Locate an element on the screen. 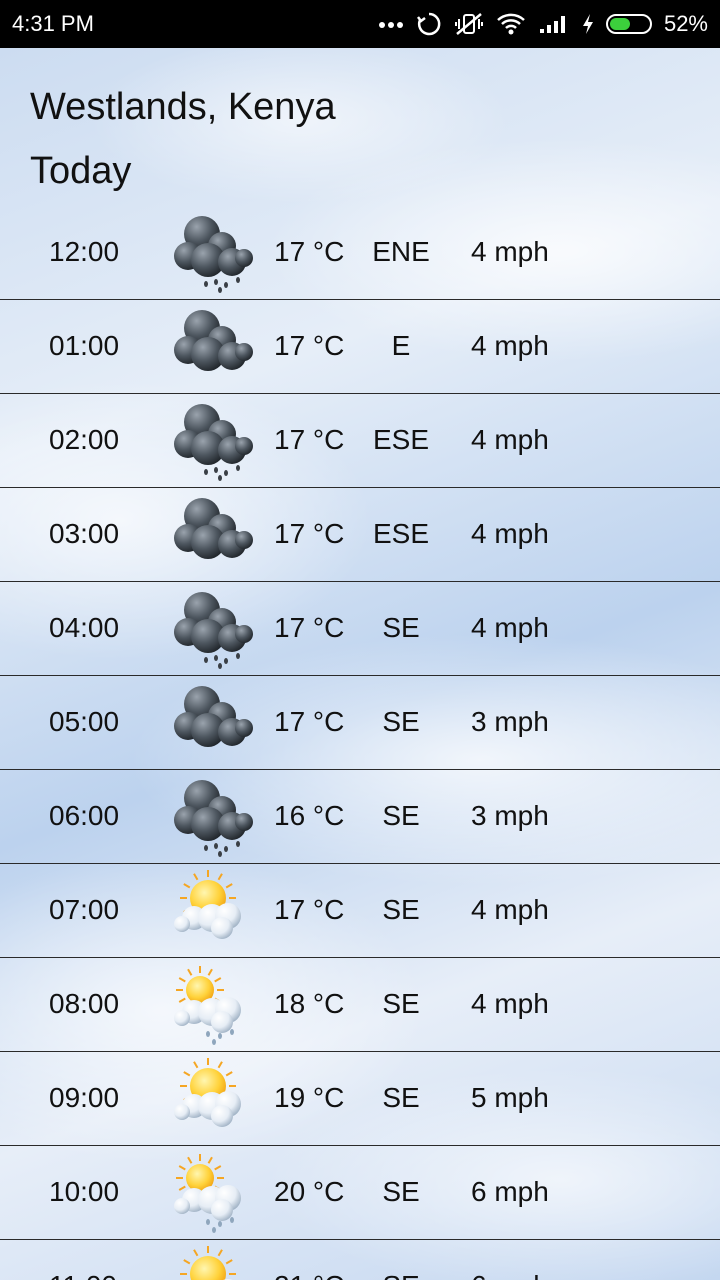 The width and height of the screenshot is (720, 1280). forecast-temperature: 19 °C is located at coordinates (309, 1097).